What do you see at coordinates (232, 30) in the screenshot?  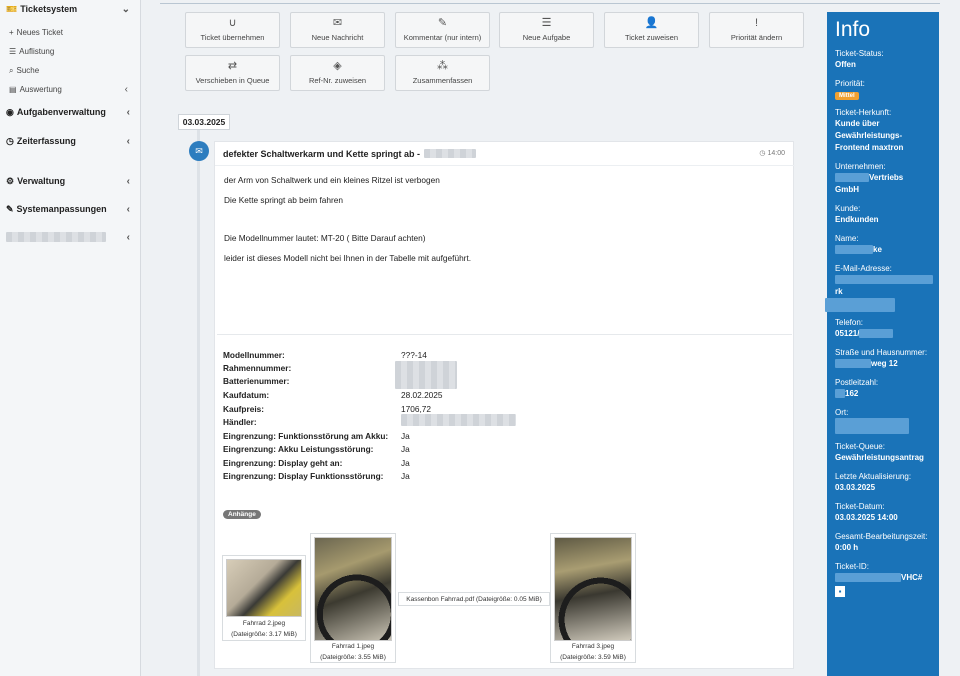 I see `ticket-uebernehmen-button: ∪ Ticket übernehmen` at bounding box center [232, 30].